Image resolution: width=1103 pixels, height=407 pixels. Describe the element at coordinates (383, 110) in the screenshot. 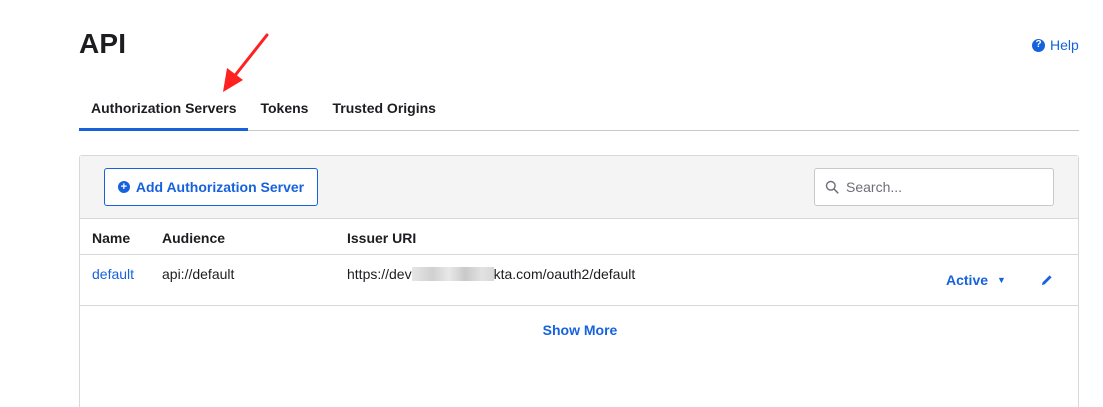

I see `tab-trusted-origins: Trusted Origins` at that location.